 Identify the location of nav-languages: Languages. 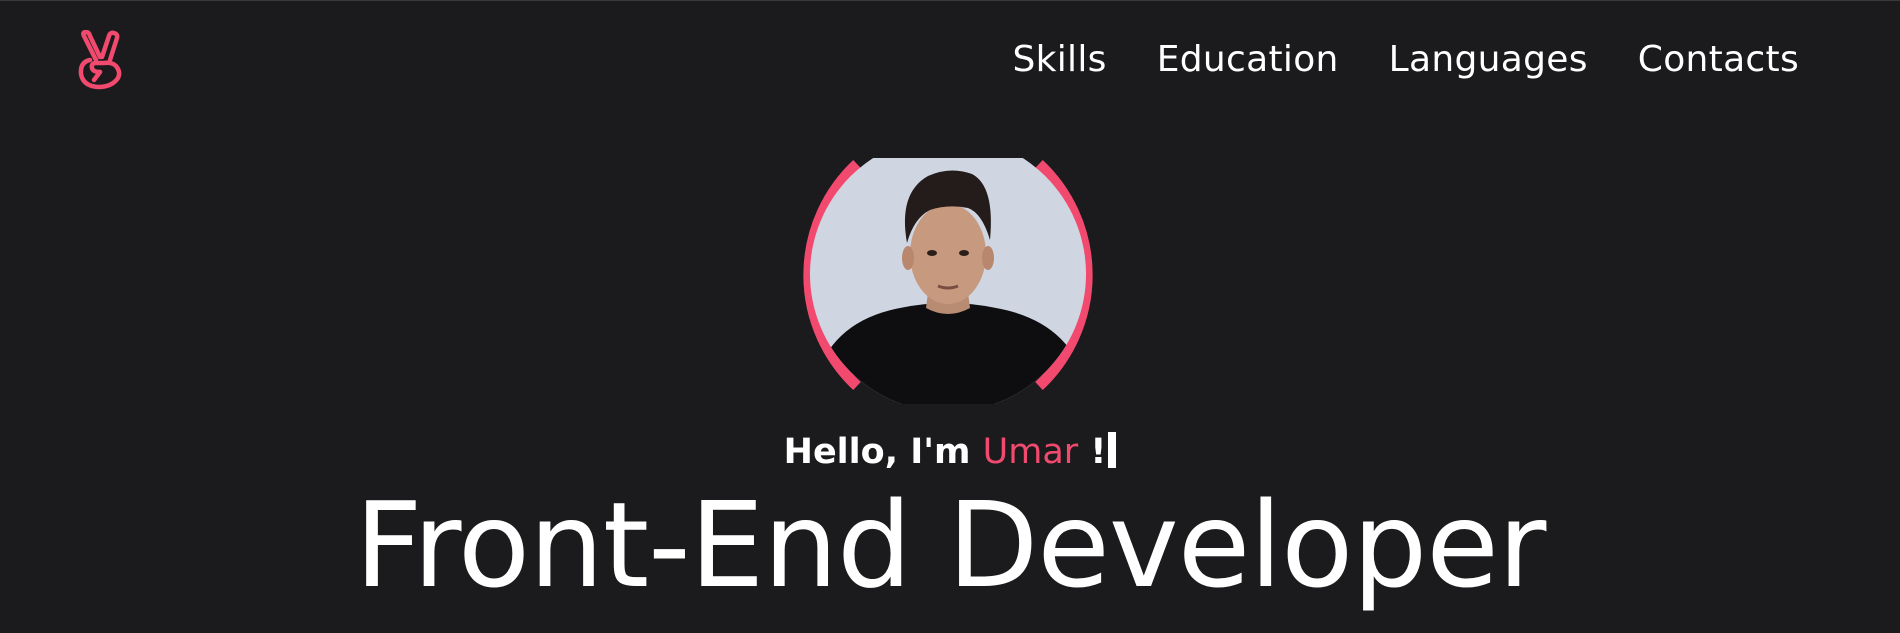
(1488, 60).